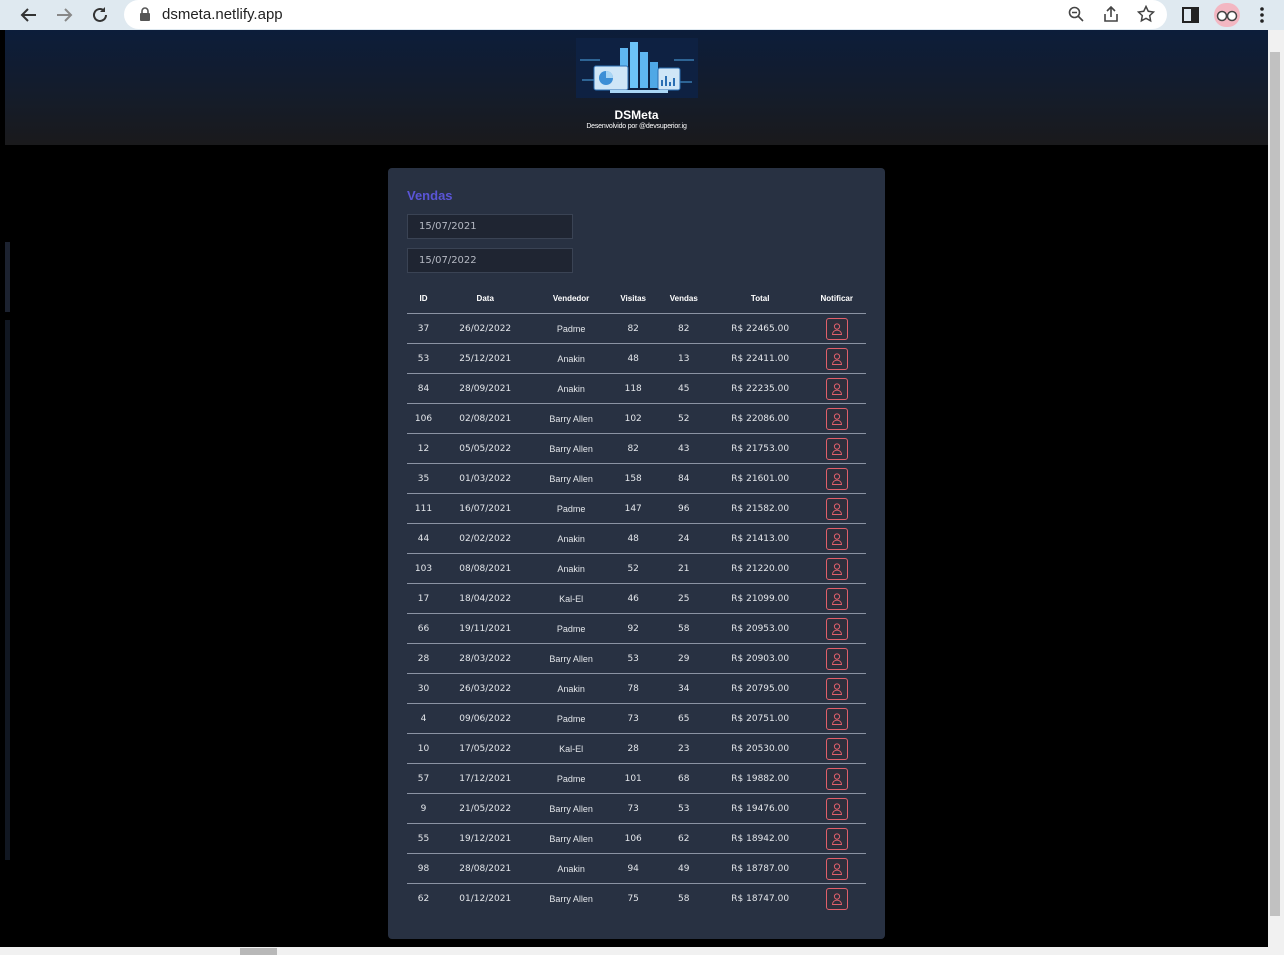 This screenshot has width=1284, height=955. I want to click on vertical-scrollbar-thumb, so click(1275, 484).